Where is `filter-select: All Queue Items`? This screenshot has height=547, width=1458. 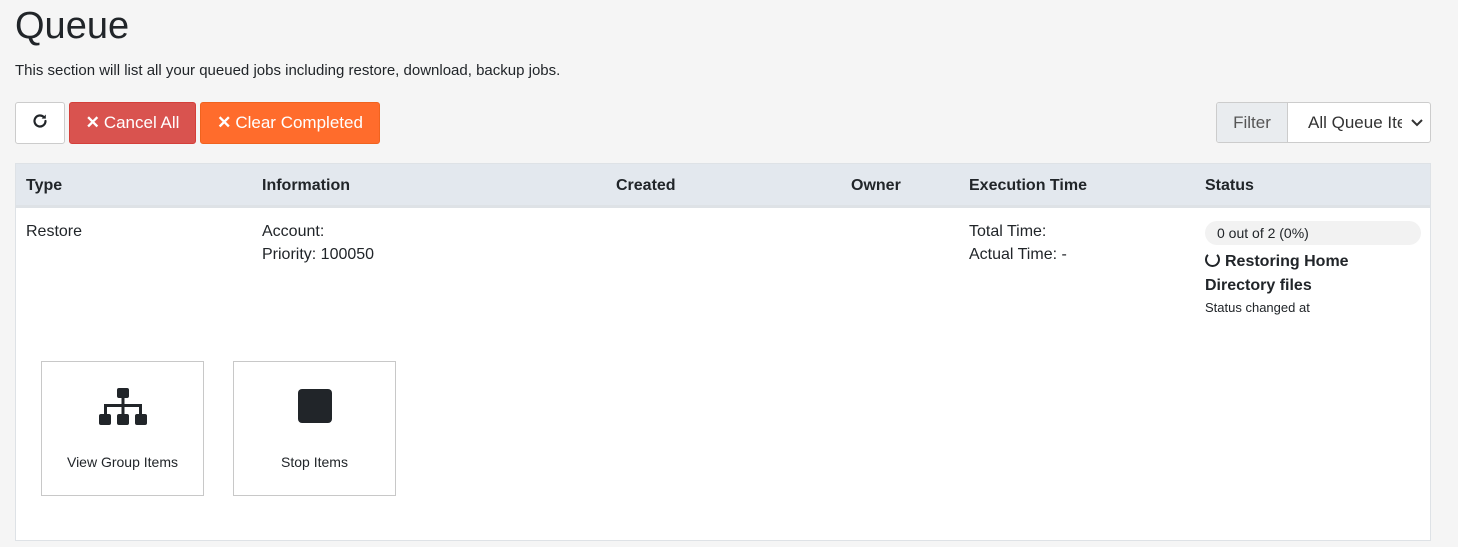 filter-select: All Queue Items is located at coordinates (1359, 122).